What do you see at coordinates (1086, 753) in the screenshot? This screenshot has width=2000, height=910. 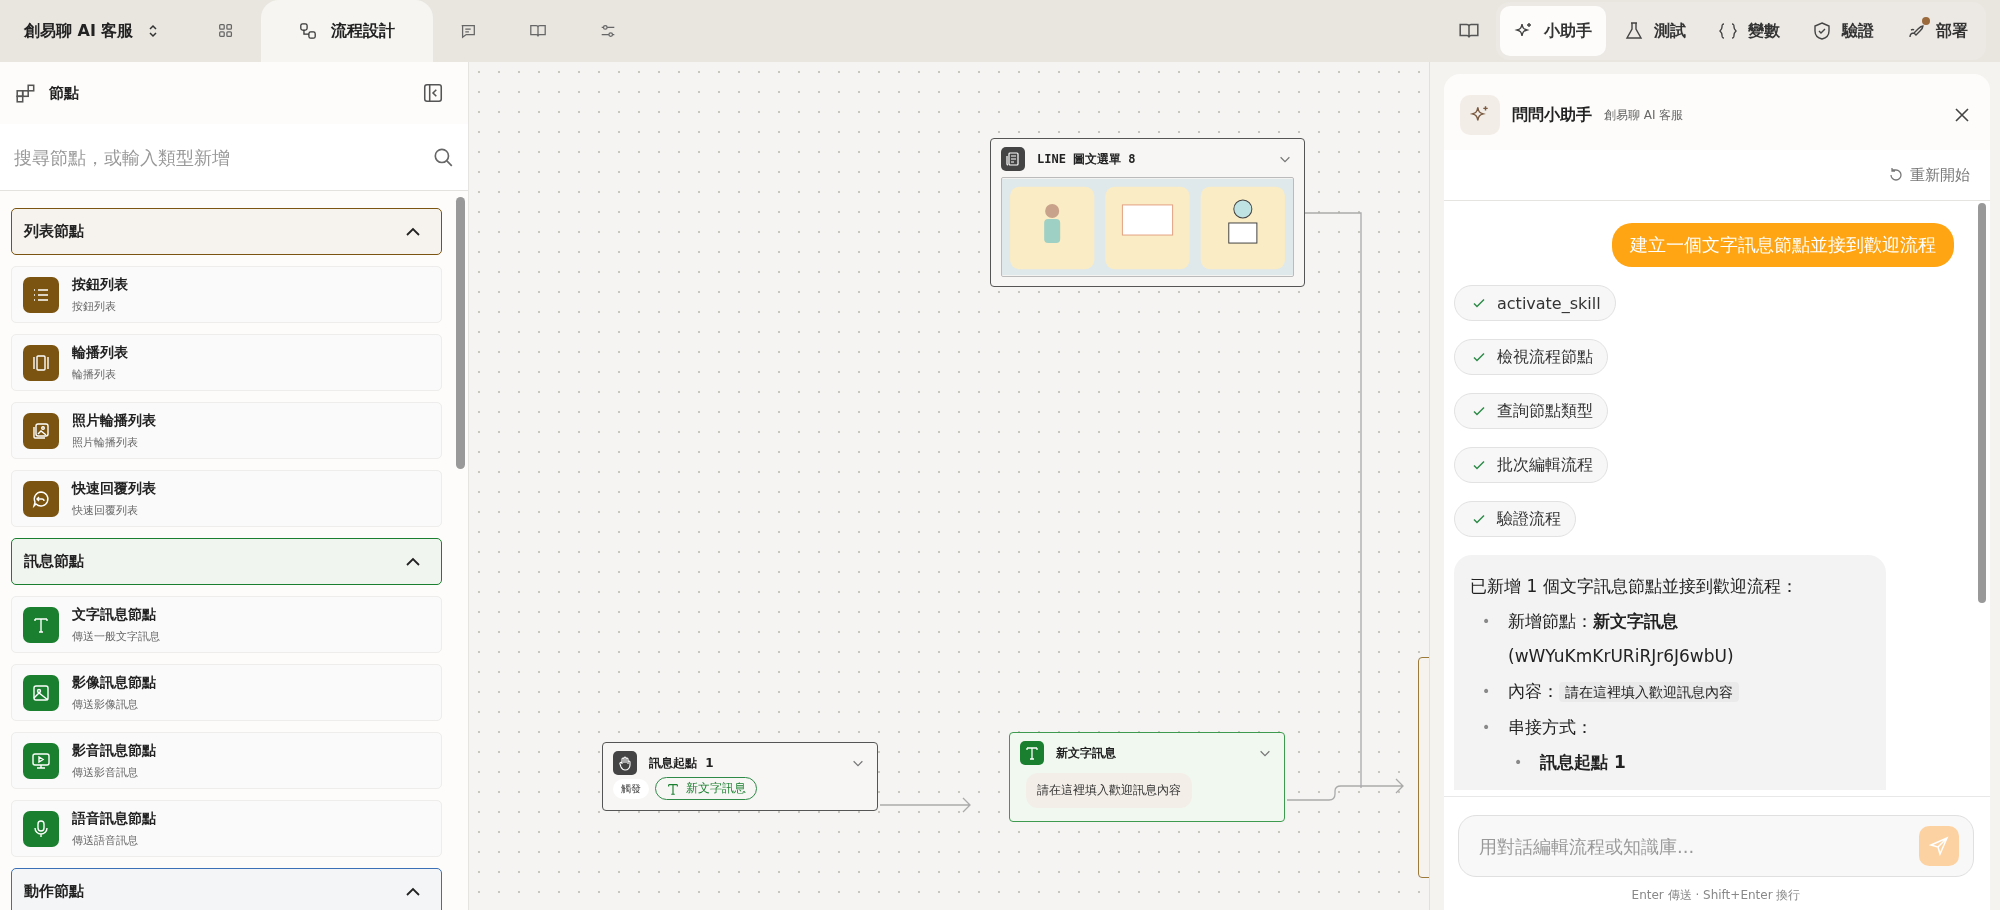 I see `node-title: 新文字訊息` at bounding box center [1086, 753].